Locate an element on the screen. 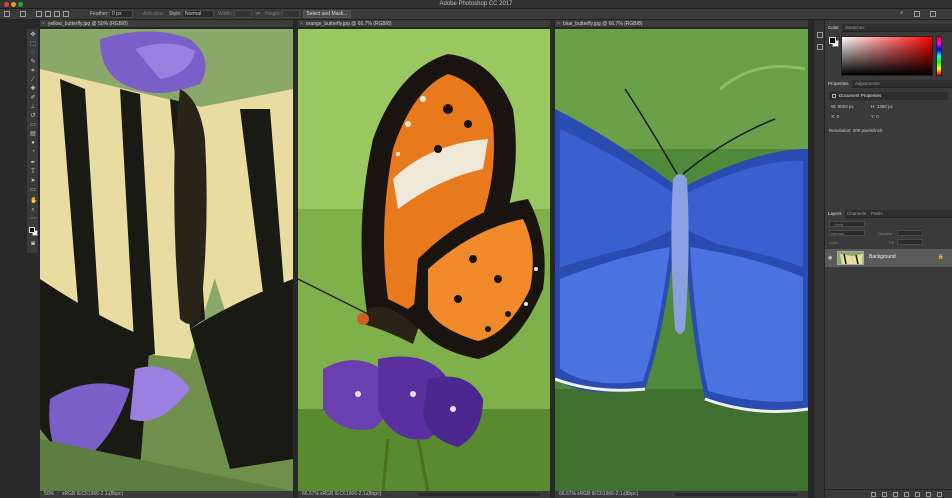 This screenshot has height=498, width=952. tab-color: Color is located at coordinates (833, 28).